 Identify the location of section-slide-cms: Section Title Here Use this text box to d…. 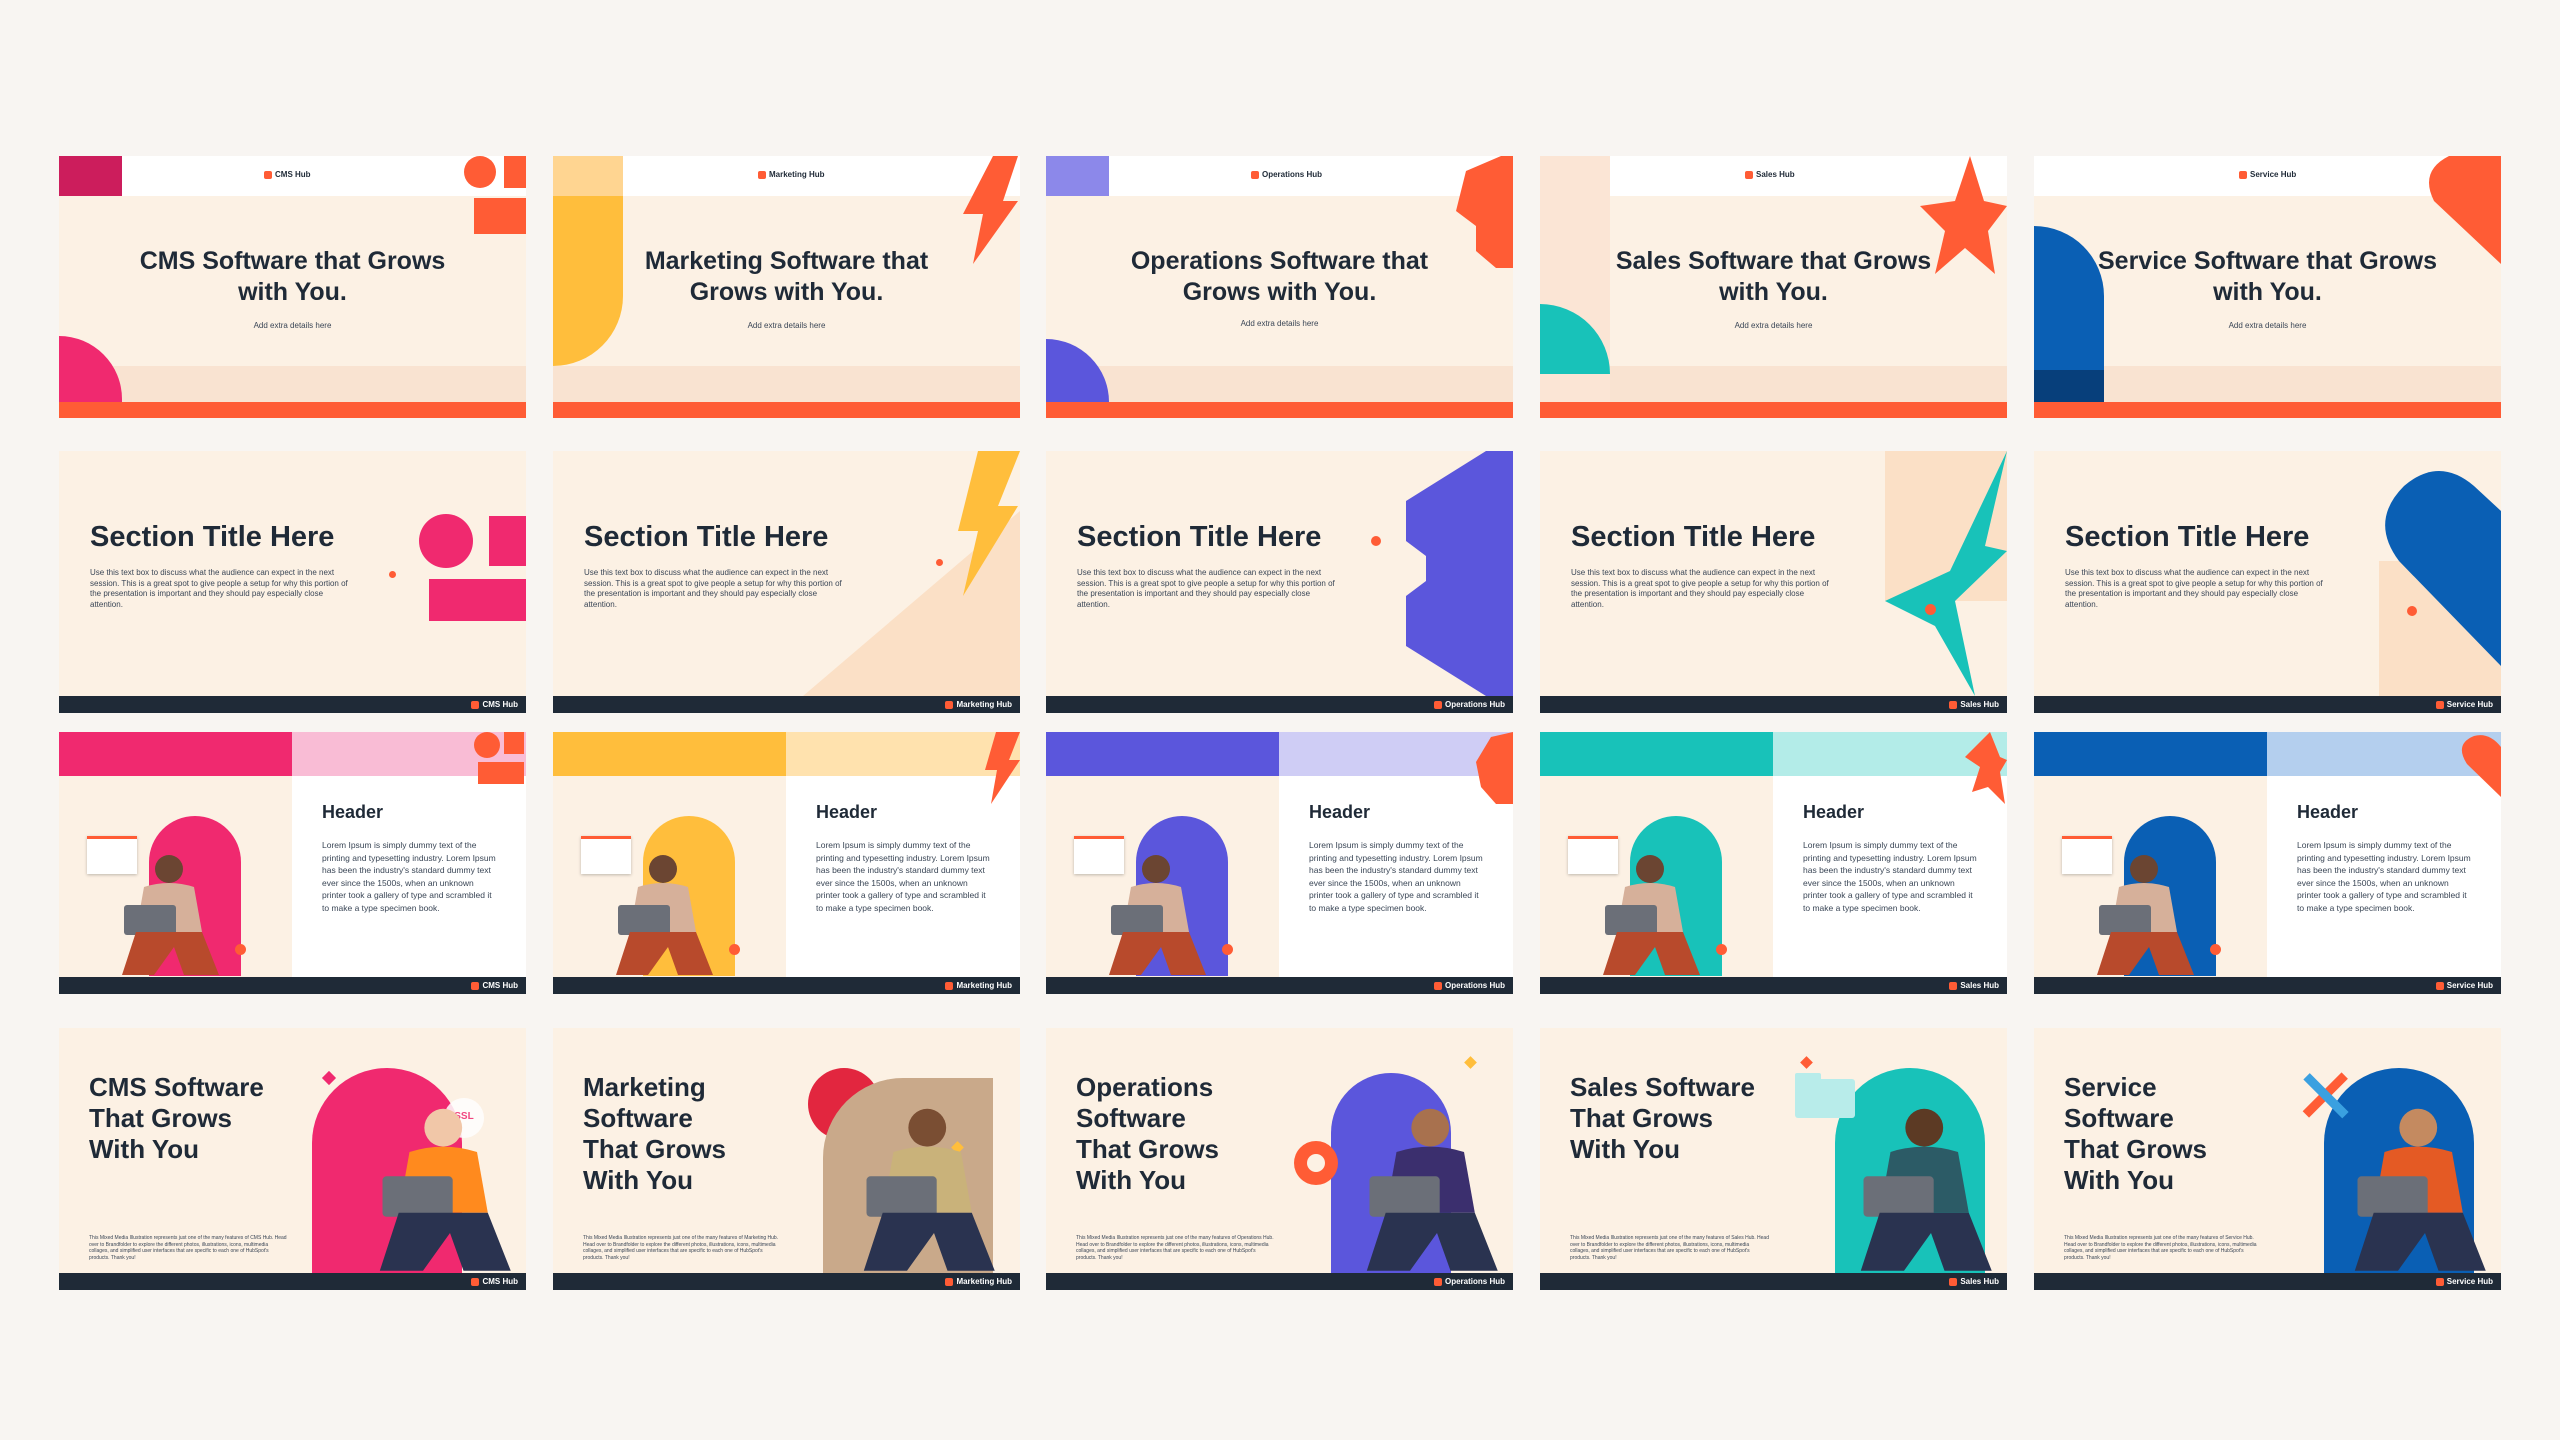
(292, 582).